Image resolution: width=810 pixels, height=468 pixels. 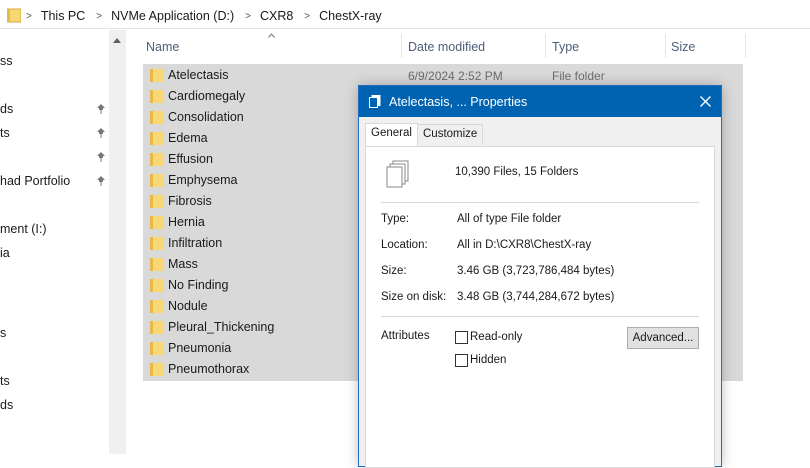 I want to click on readonly-label: Read-only, so click(x=496, y=337).